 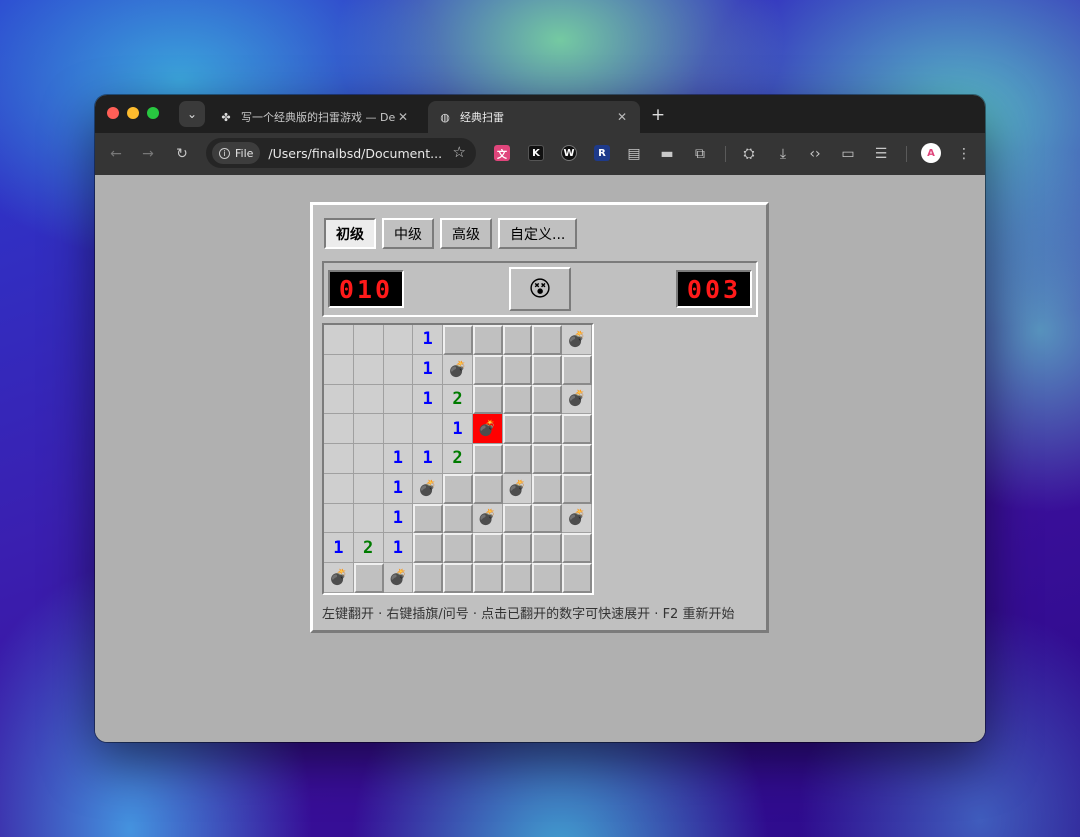 What do you see at coordinates (350, 233) in the screenshot?
I see `level-beginner-button: 初级` at bounding box center [350, 233].